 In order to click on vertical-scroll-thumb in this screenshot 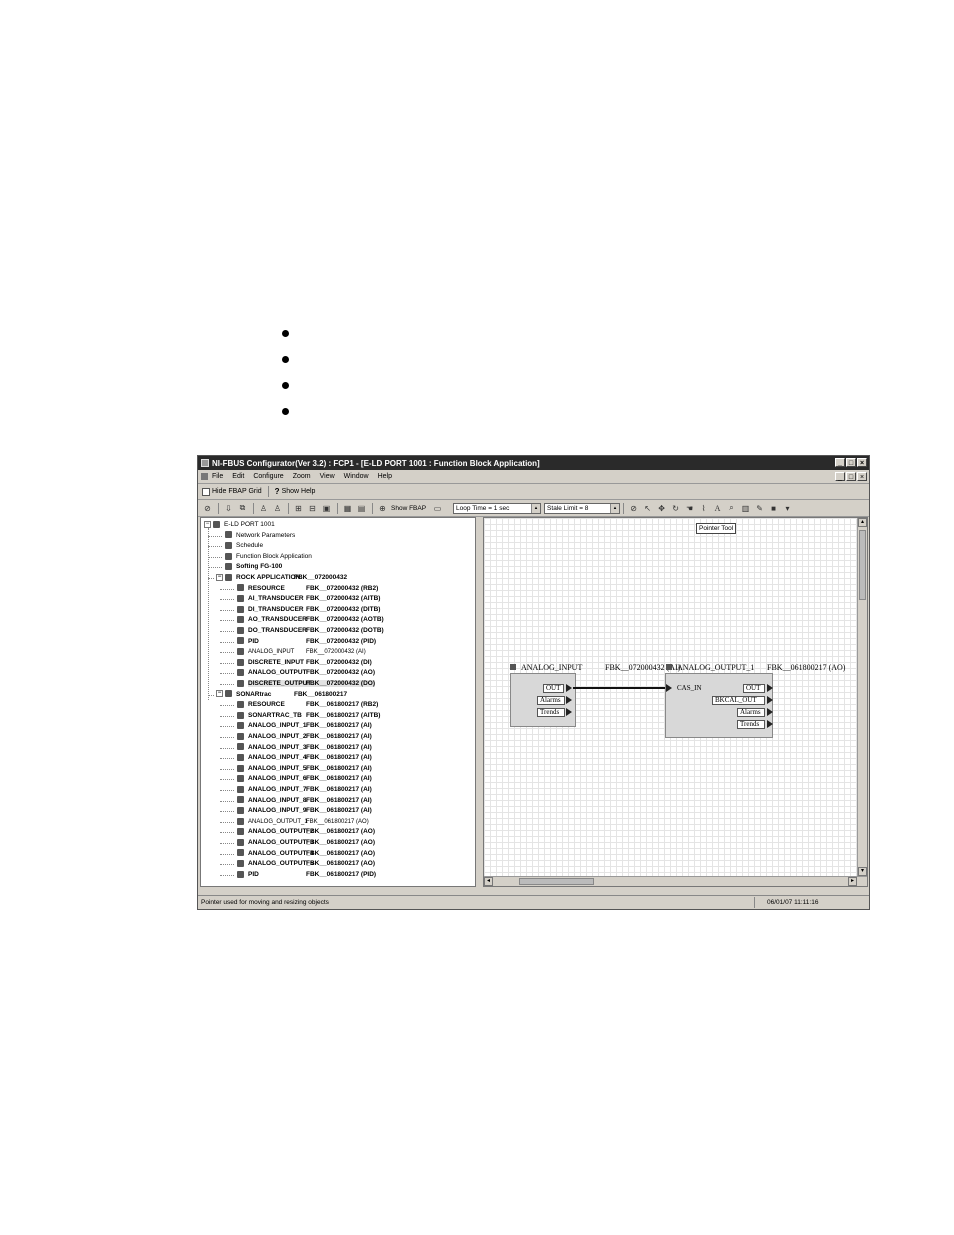, I will do `click(862, 565)`.